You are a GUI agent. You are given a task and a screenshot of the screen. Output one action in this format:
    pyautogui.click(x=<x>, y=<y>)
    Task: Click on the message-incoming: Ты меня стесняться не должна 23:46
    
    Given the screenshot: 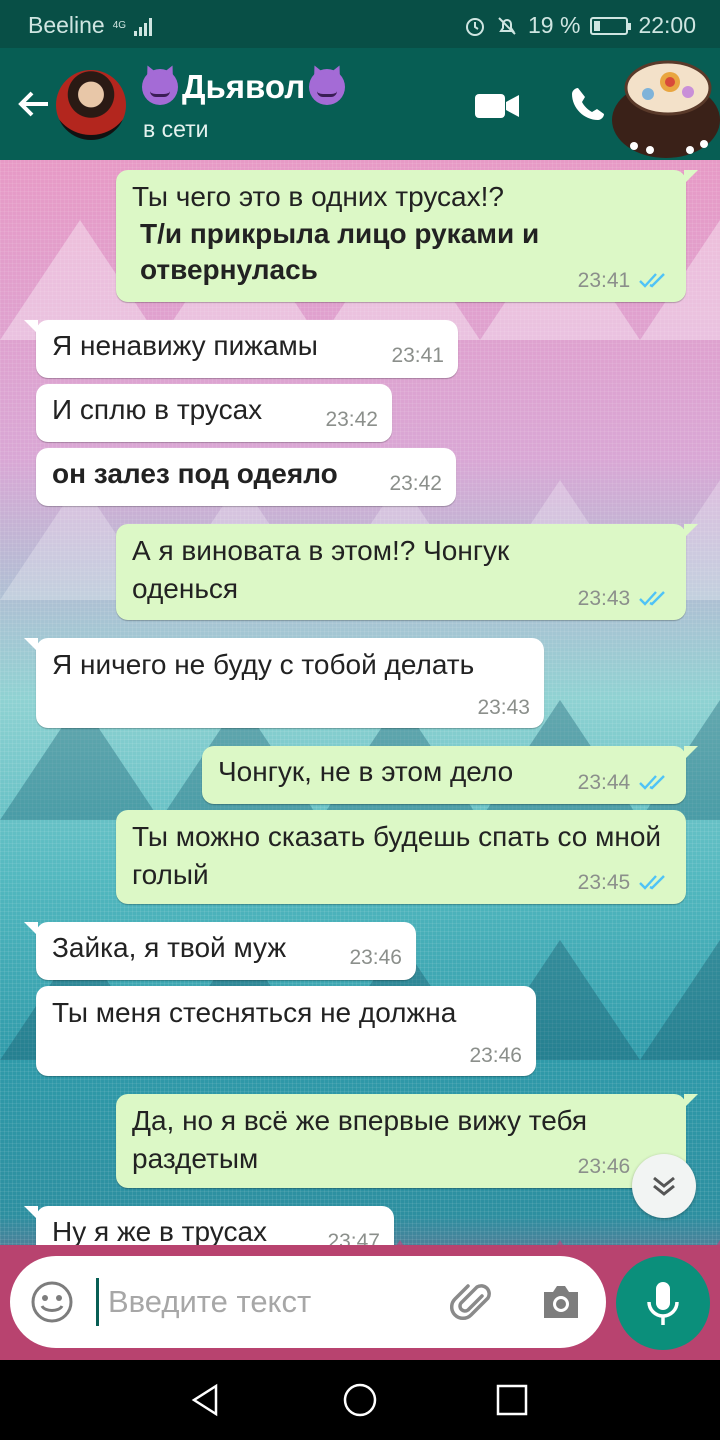 What is the action you would take?
    pyautogui.click(x=286, y=1031)
    